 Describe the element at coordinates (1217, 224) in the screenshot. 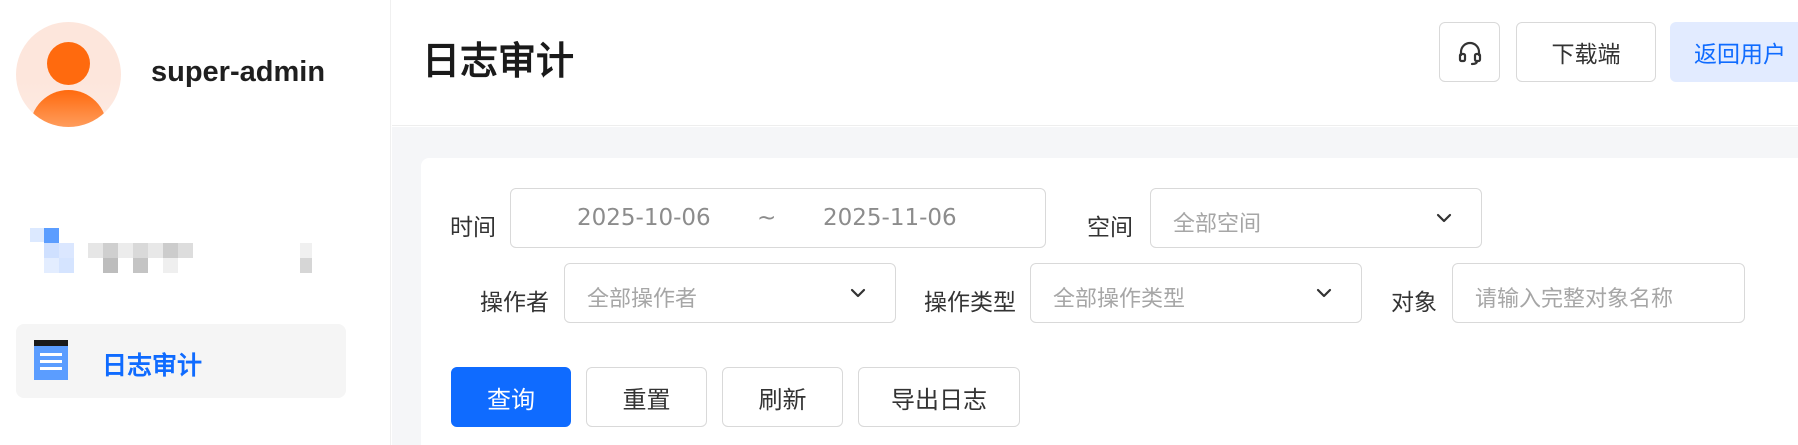

I see `space-placeholder: 全部空间` at that location.